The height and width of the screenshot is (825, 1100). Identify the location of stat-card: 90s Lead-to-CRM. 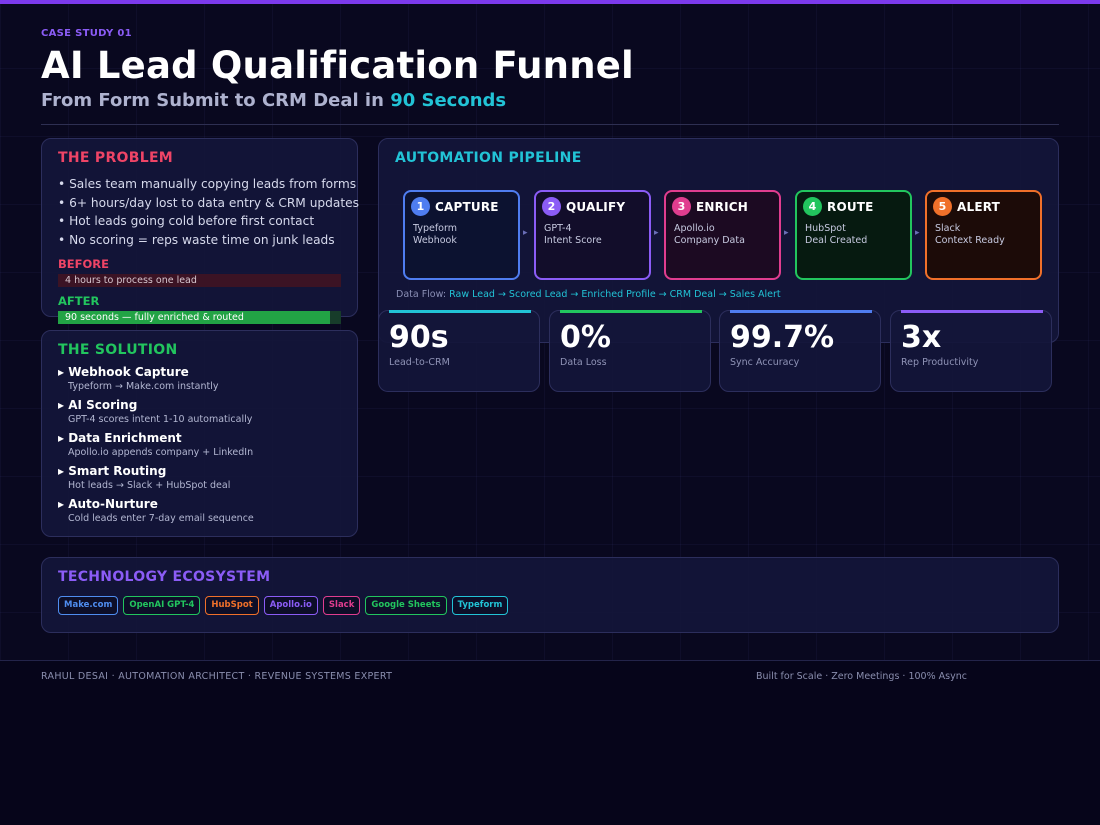
(459, 351).